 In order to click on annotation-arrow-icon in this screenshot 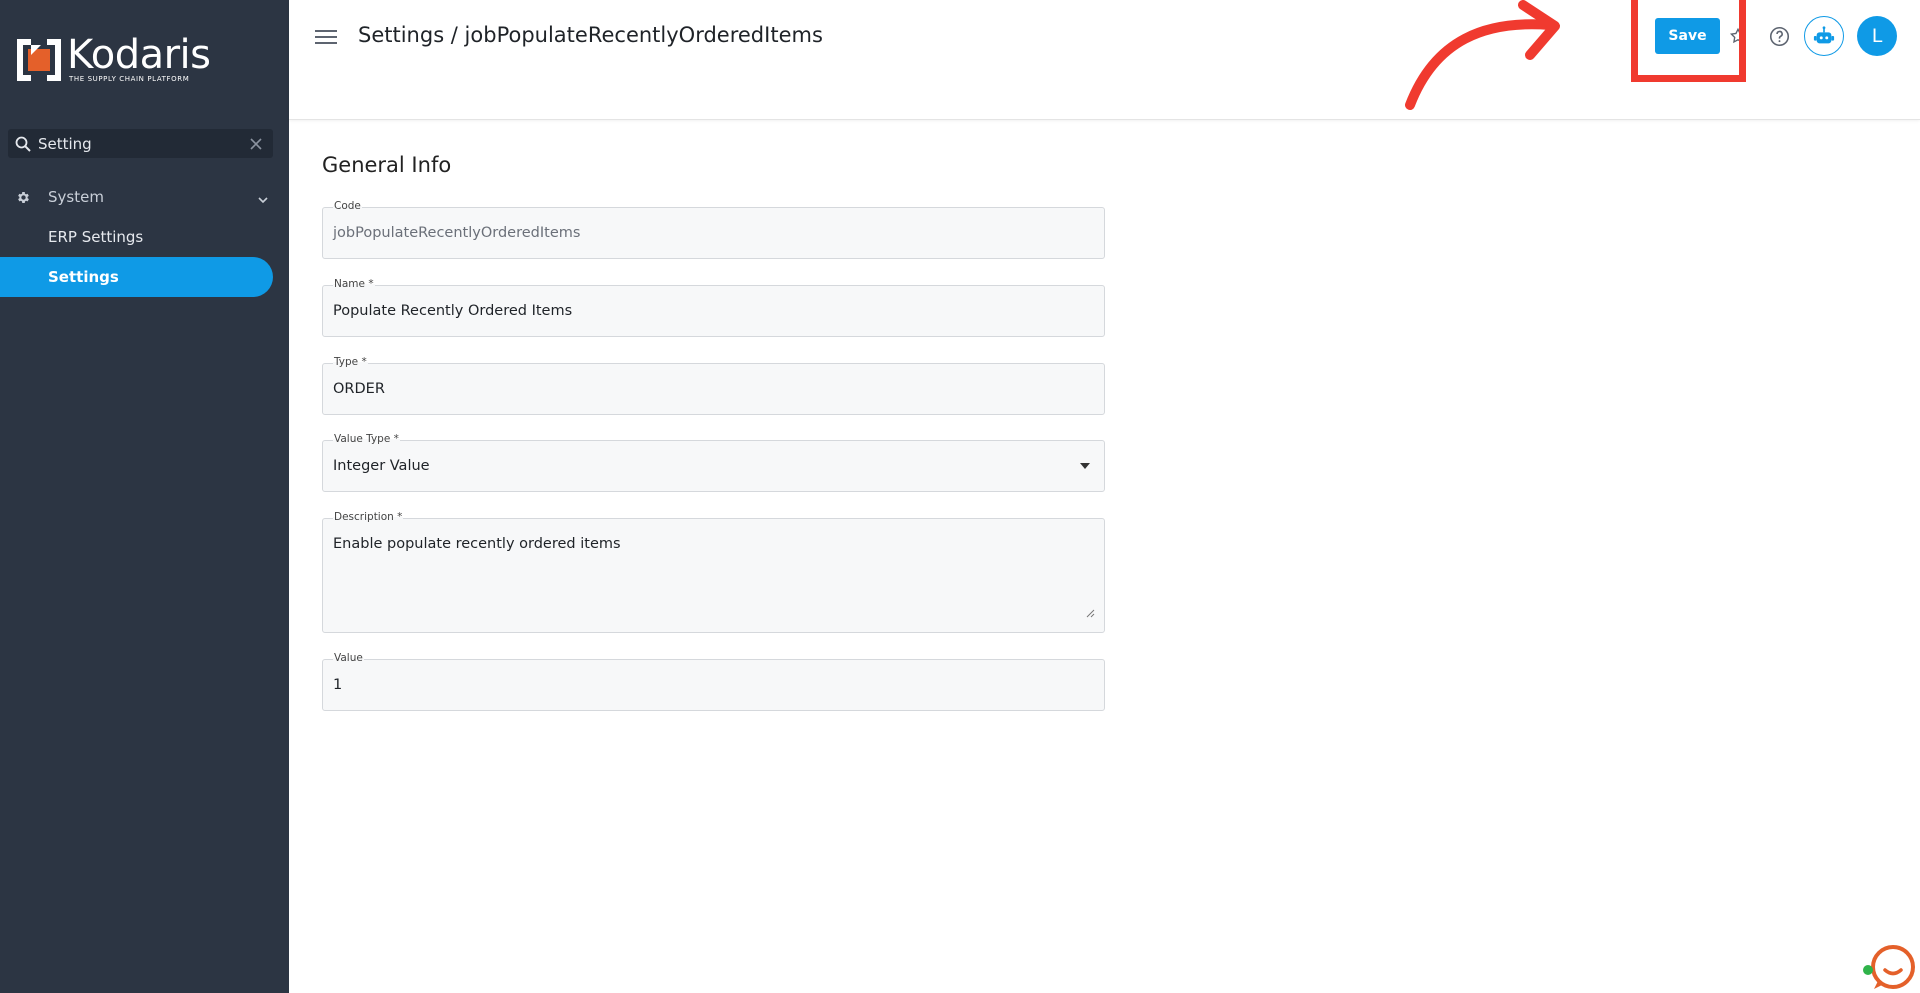, I will do `click(1482, 55)`.